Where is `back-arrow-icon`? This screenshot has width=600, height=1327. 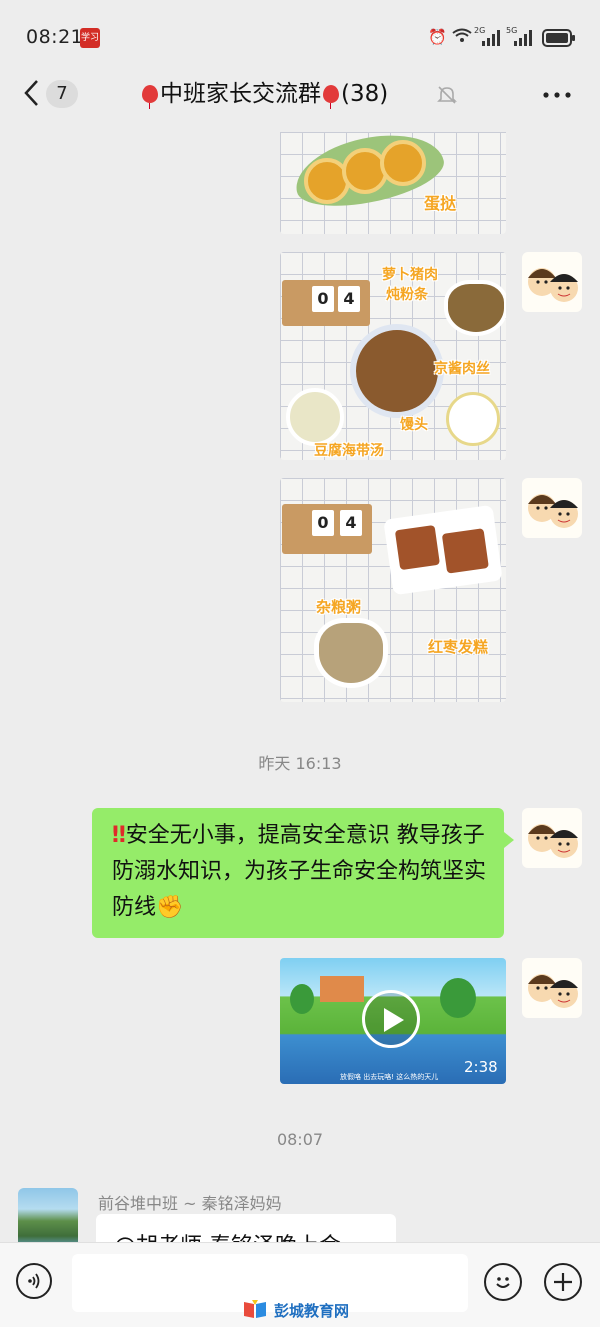
back-arrow-icon is located at coordinates (31, 97).